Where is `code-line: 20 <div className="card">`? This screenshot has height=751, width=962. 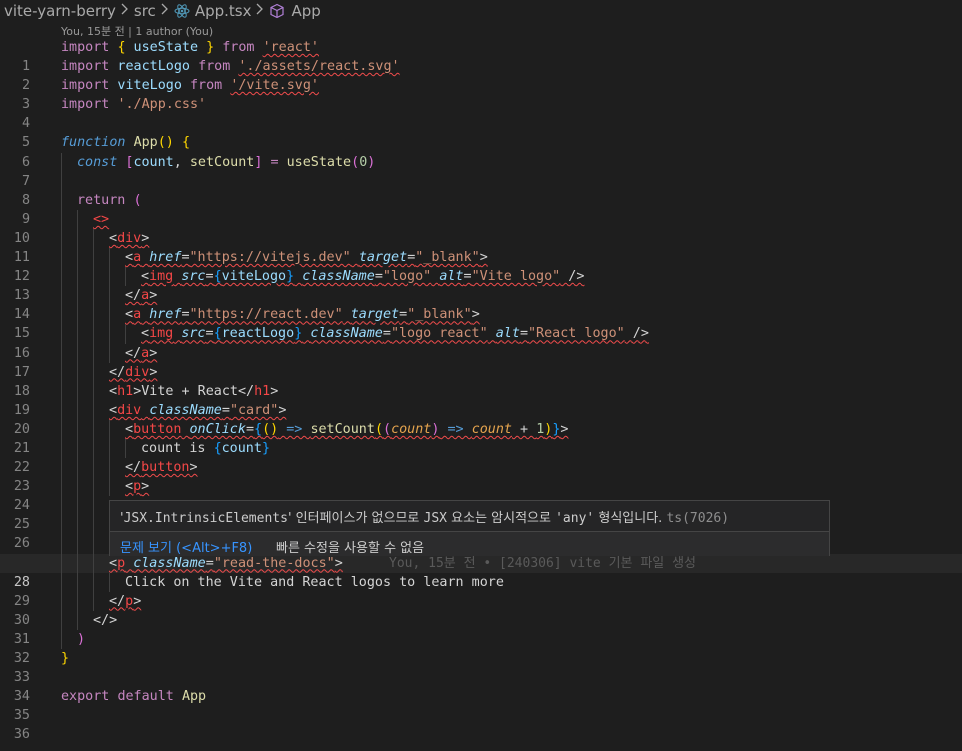 code-line: 20 <div className="card"> is located at coordinates (481, 418).